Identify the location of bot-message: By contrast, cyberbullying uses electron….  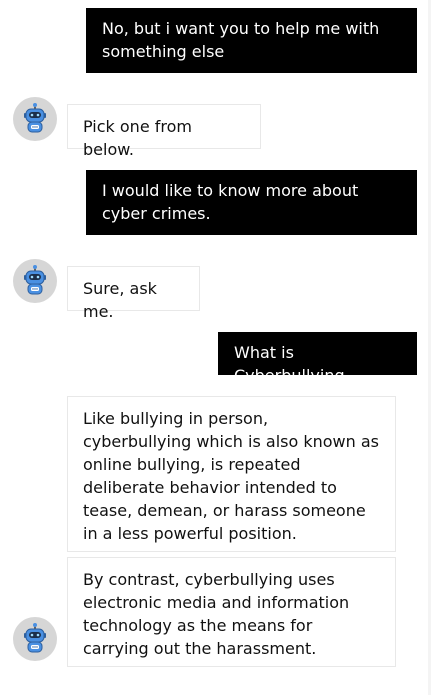
(231, 612).